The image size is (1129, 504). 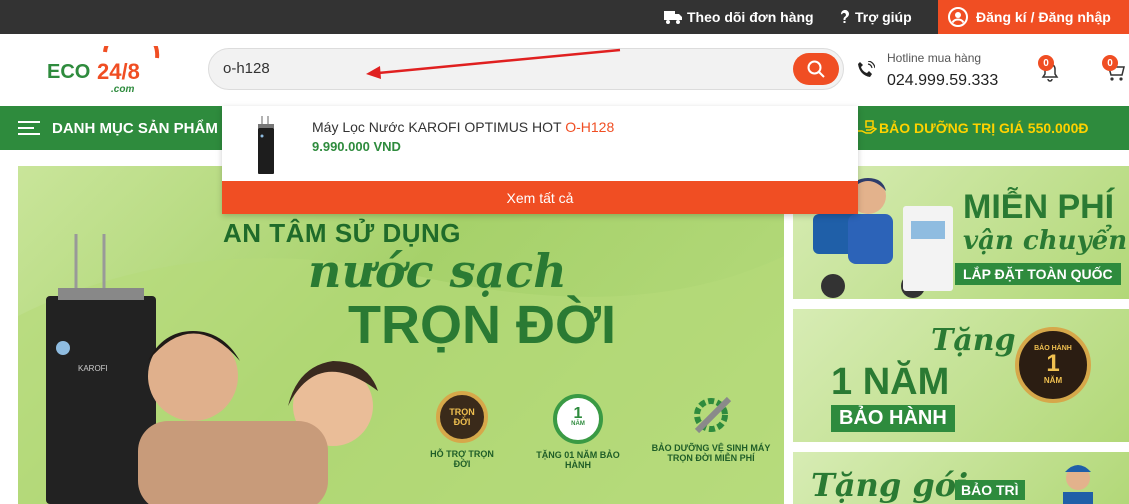 What do you see at coordinates (942, 81) in the screenshot?
I see `hotline-number: 024.999.59.333` at bounding box center [942, 81].